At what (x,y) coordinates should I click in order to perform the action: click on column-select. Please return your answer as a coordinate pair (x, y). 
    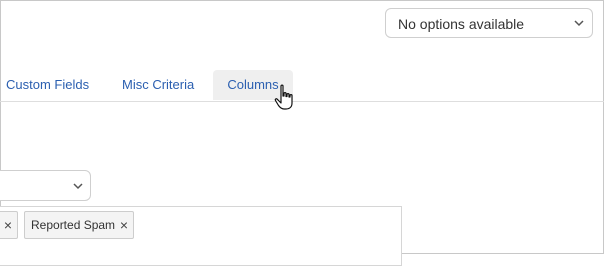
    Looking at the image, I should click on (45, 185).